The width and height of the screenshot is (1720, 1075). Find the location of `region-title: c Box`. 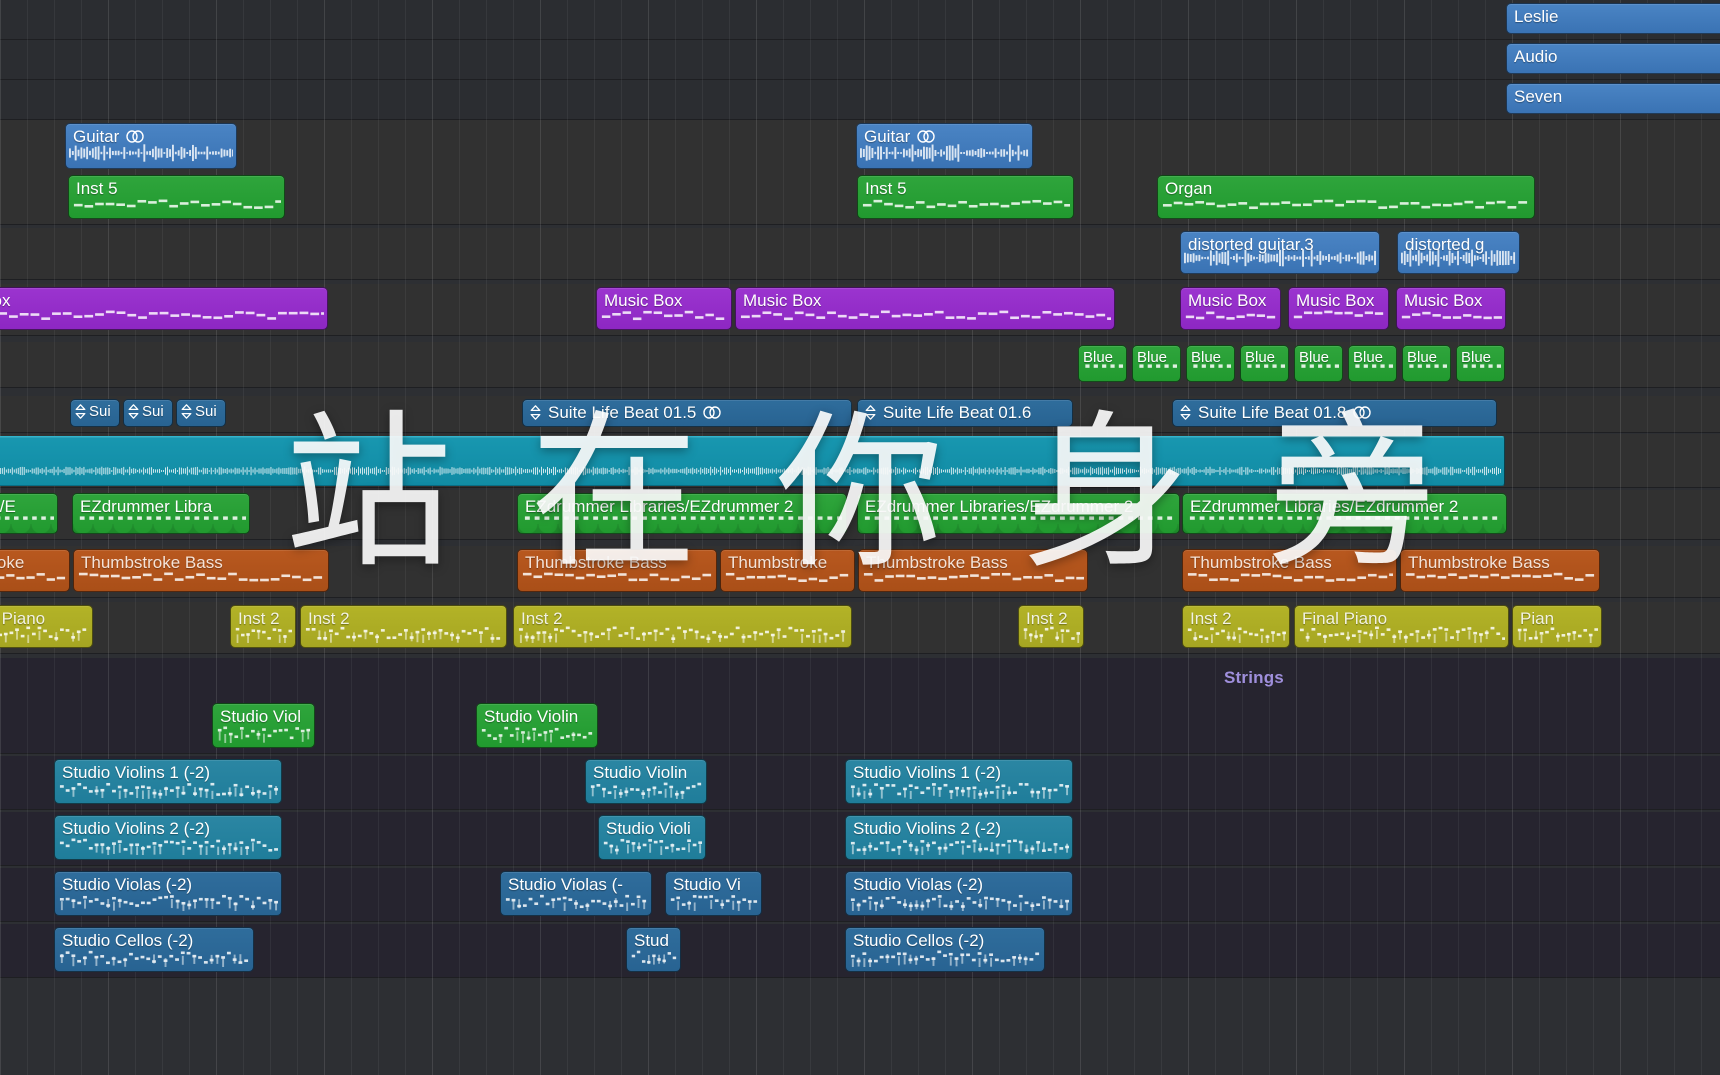

region-title: c Box is located at coordinates (161, 300).